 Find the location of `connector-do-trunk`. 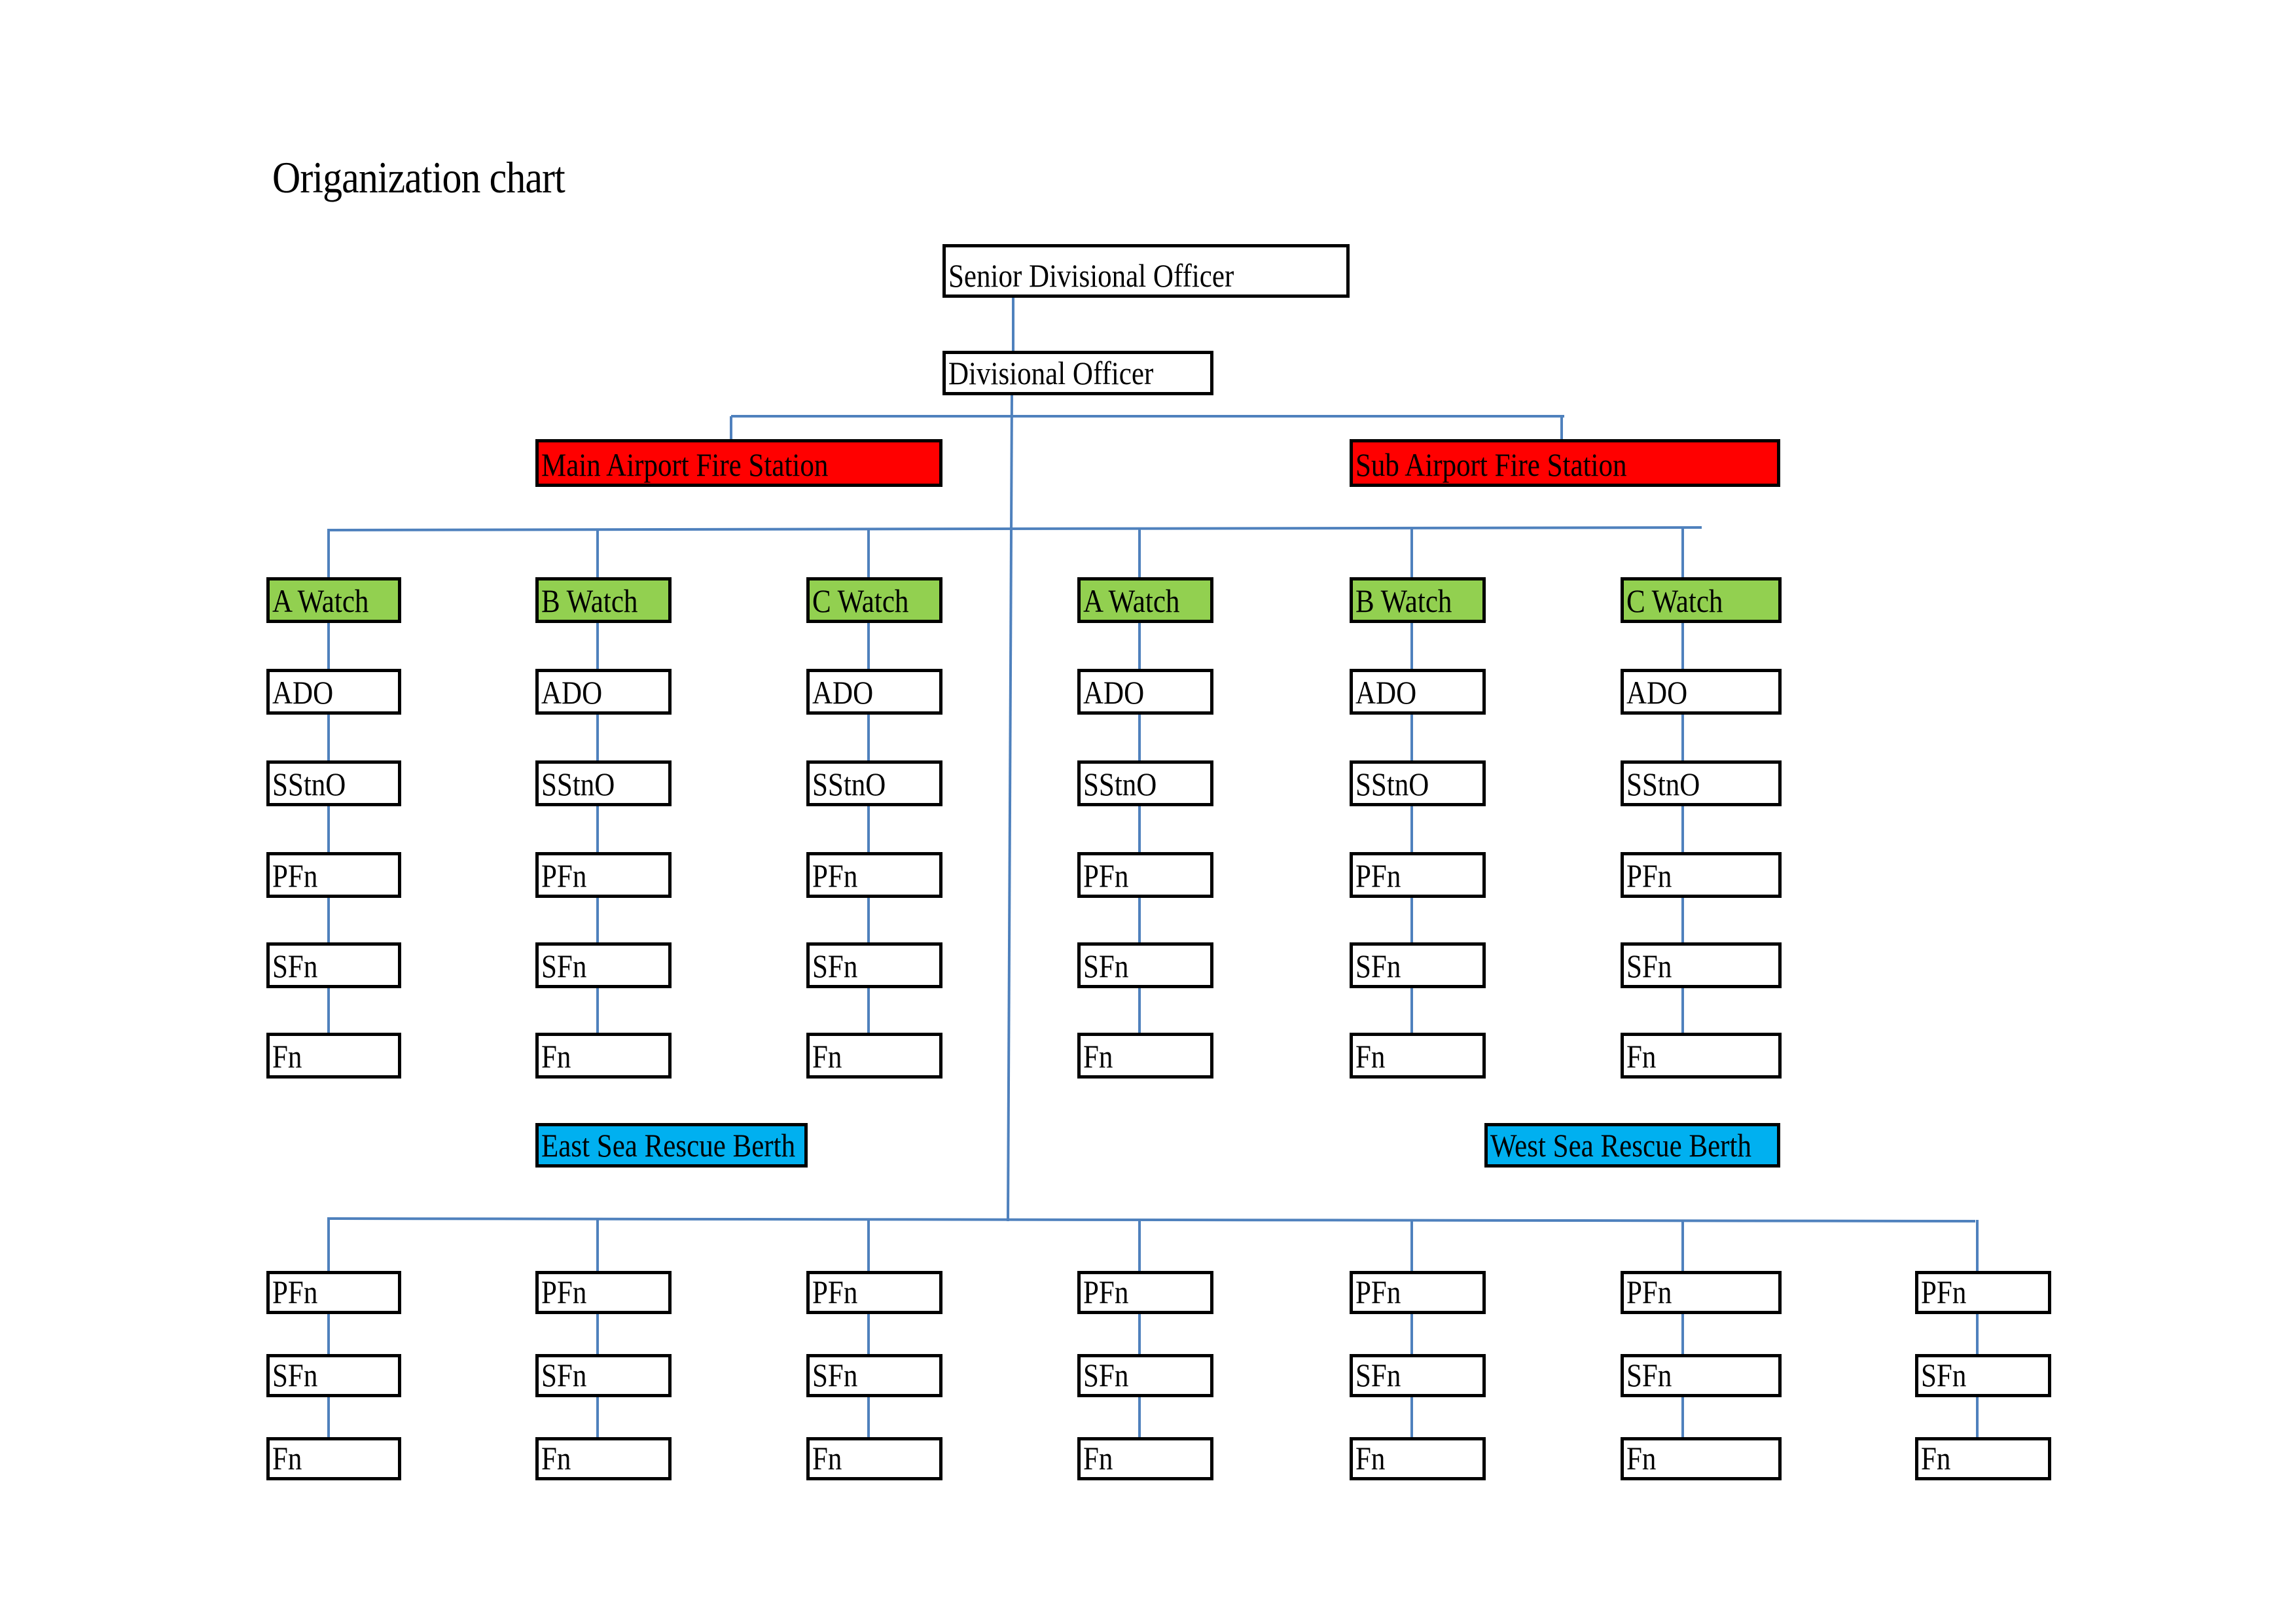

connector-do-trunk is located at coordinates (1010, 808).